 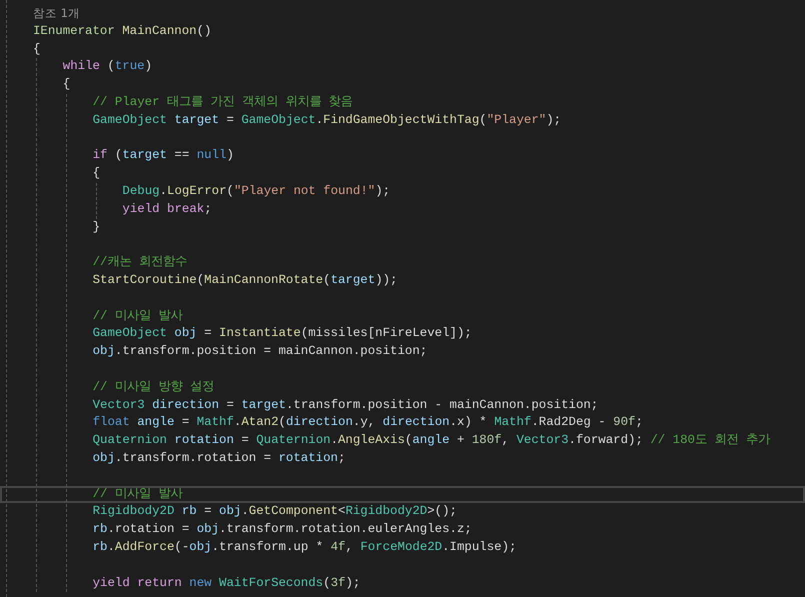 What do you see at coordinates (167, 209) in the screenshot?
I see `code-line: yield break;` at bounding box center [167, 209].